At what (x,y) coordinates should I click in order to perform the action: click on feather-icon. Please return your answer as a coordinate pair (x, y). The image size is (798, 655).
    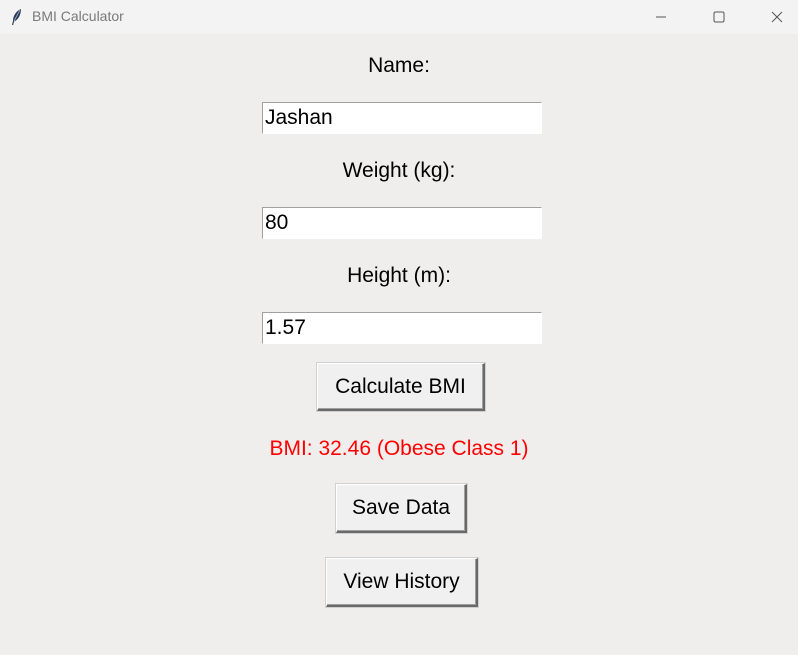
    Looking at the image, I should click on (16, 17).